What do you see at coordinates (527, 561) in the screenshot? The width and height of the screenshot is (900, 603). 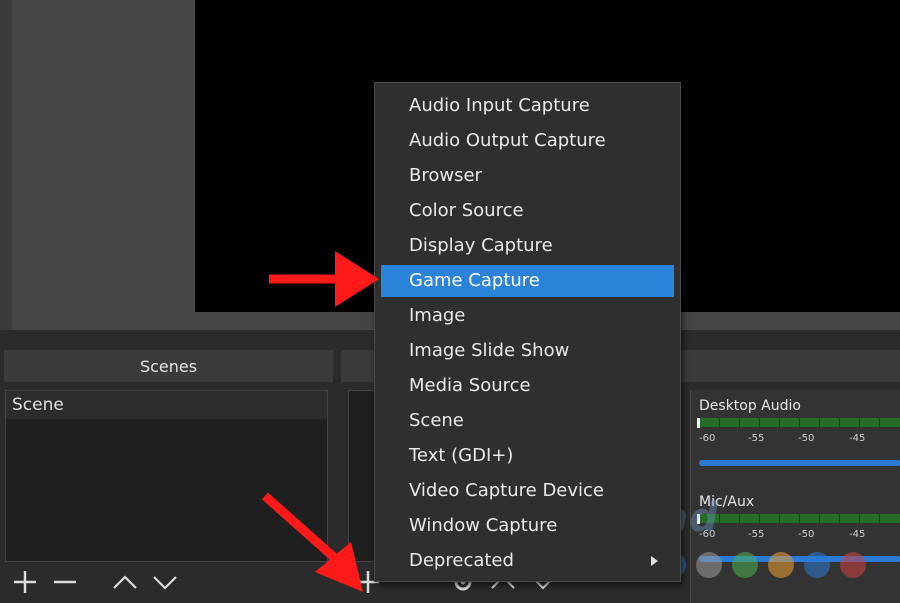 I see `menu-item-deprecated: Deprecated` at bounding box center [527, 561].